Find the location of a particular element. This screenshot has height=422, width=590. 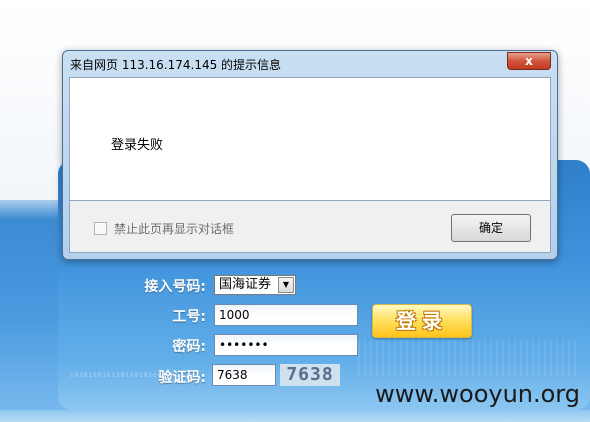

close-icon: x is located at coordinates (529, 61).